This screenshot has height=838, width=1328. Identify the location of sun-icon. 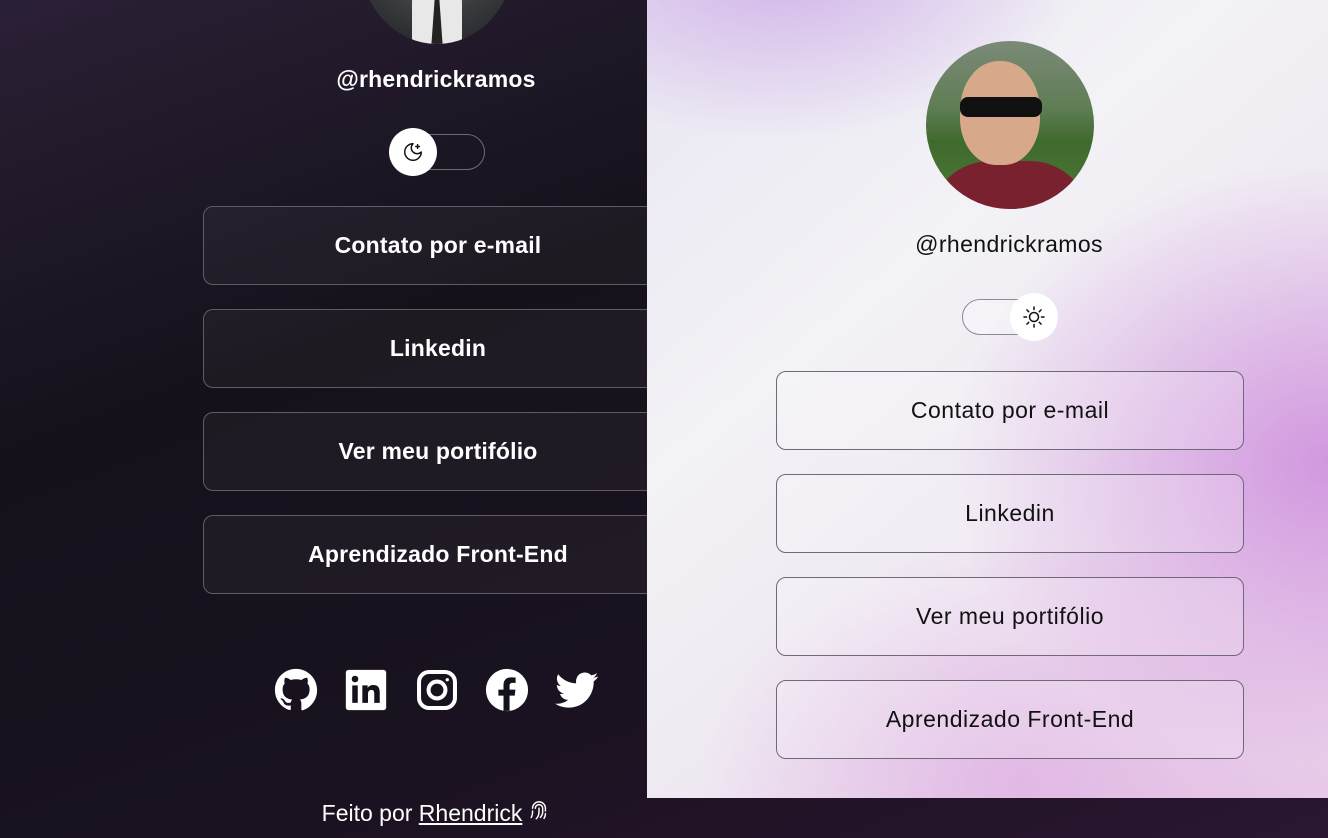
(1034, 317).